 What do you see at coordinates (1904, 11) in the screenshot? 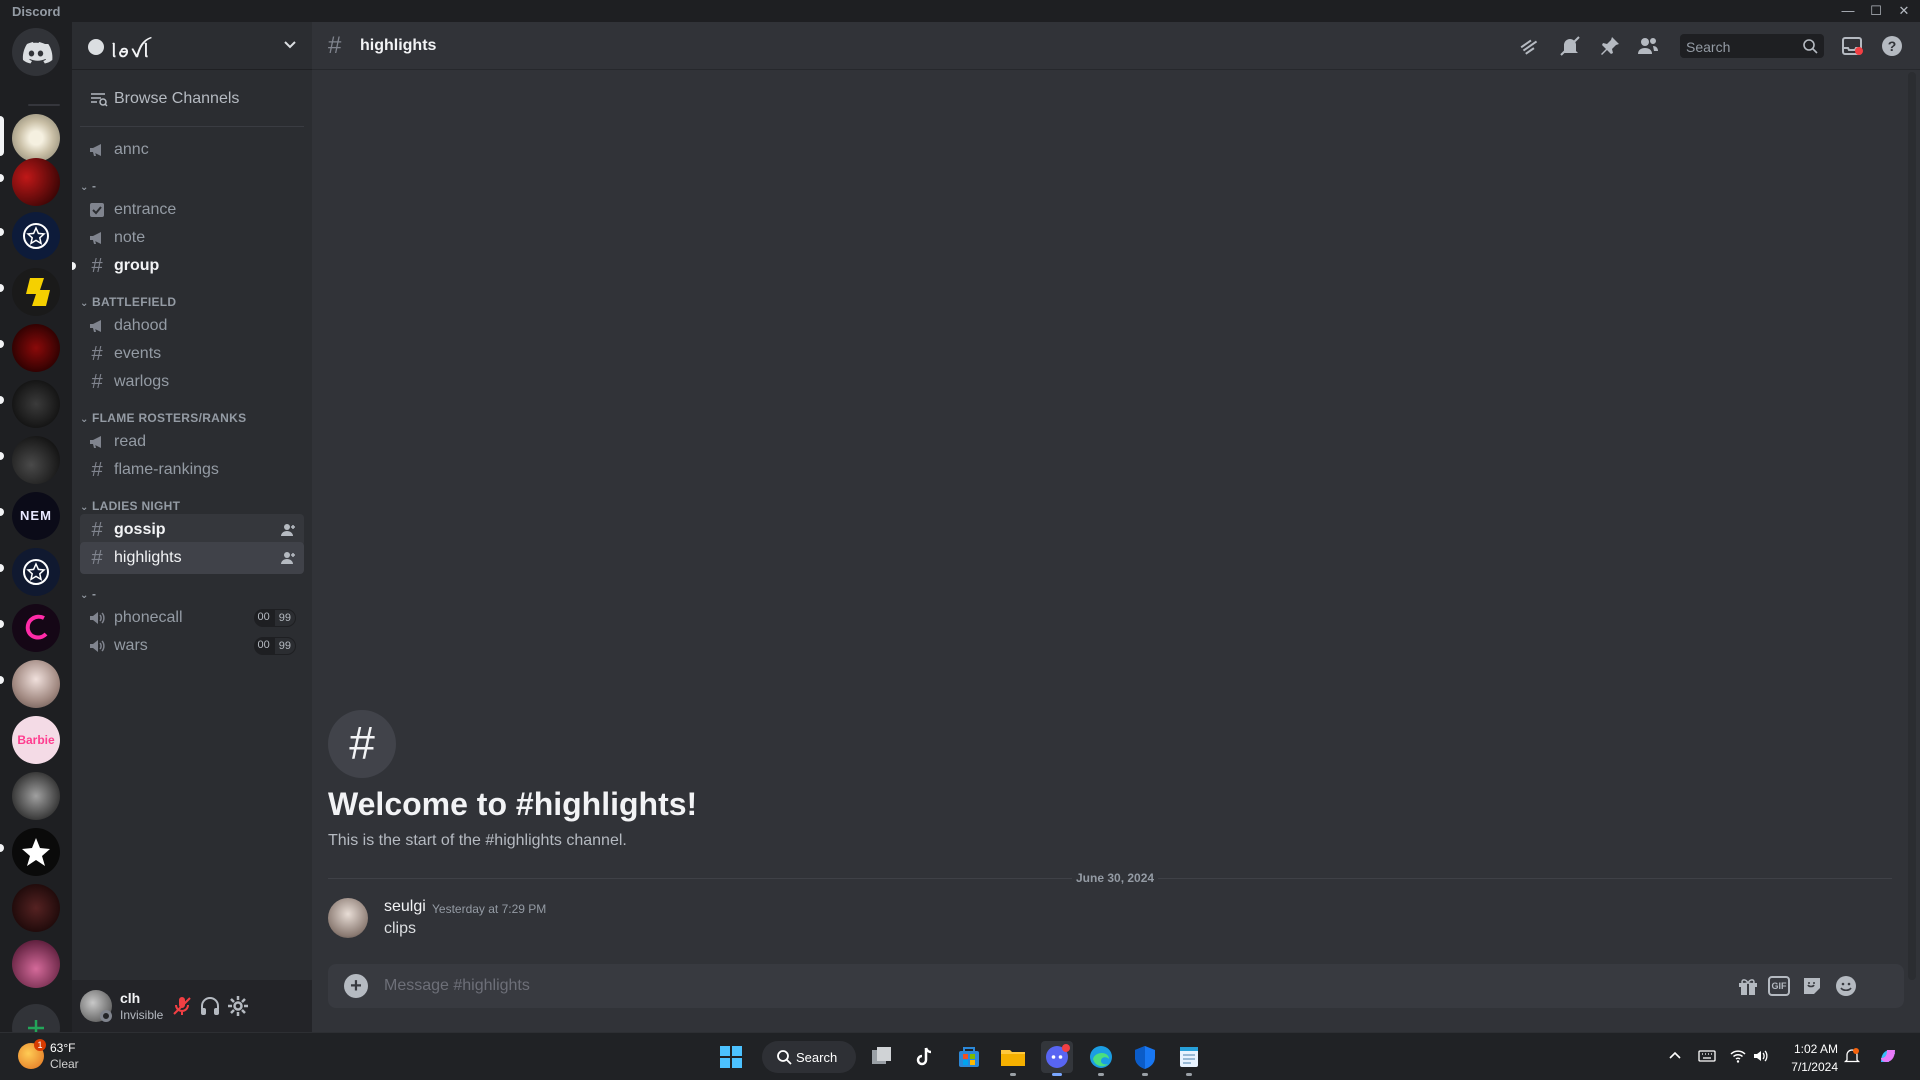
I see `close-button: ✕` at bounding box center [1904, 11].